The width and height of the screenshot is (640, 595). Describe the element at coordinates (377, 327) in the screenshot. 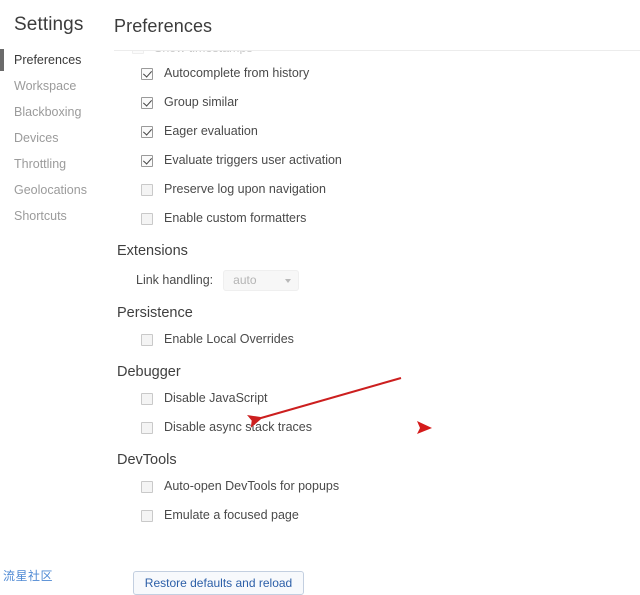

I see `section-persistence: Persistence Enable Local Overrides` at that location.